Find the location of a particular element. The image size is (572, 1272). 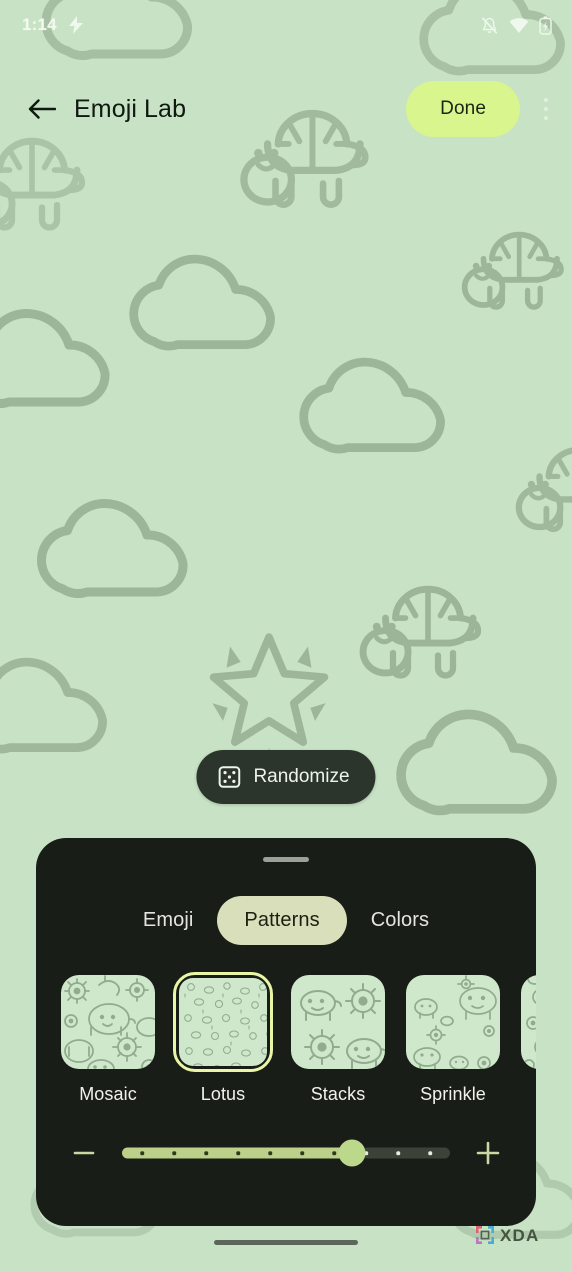

status-bar-left: 1:14 is located at coordinates (53, 25).